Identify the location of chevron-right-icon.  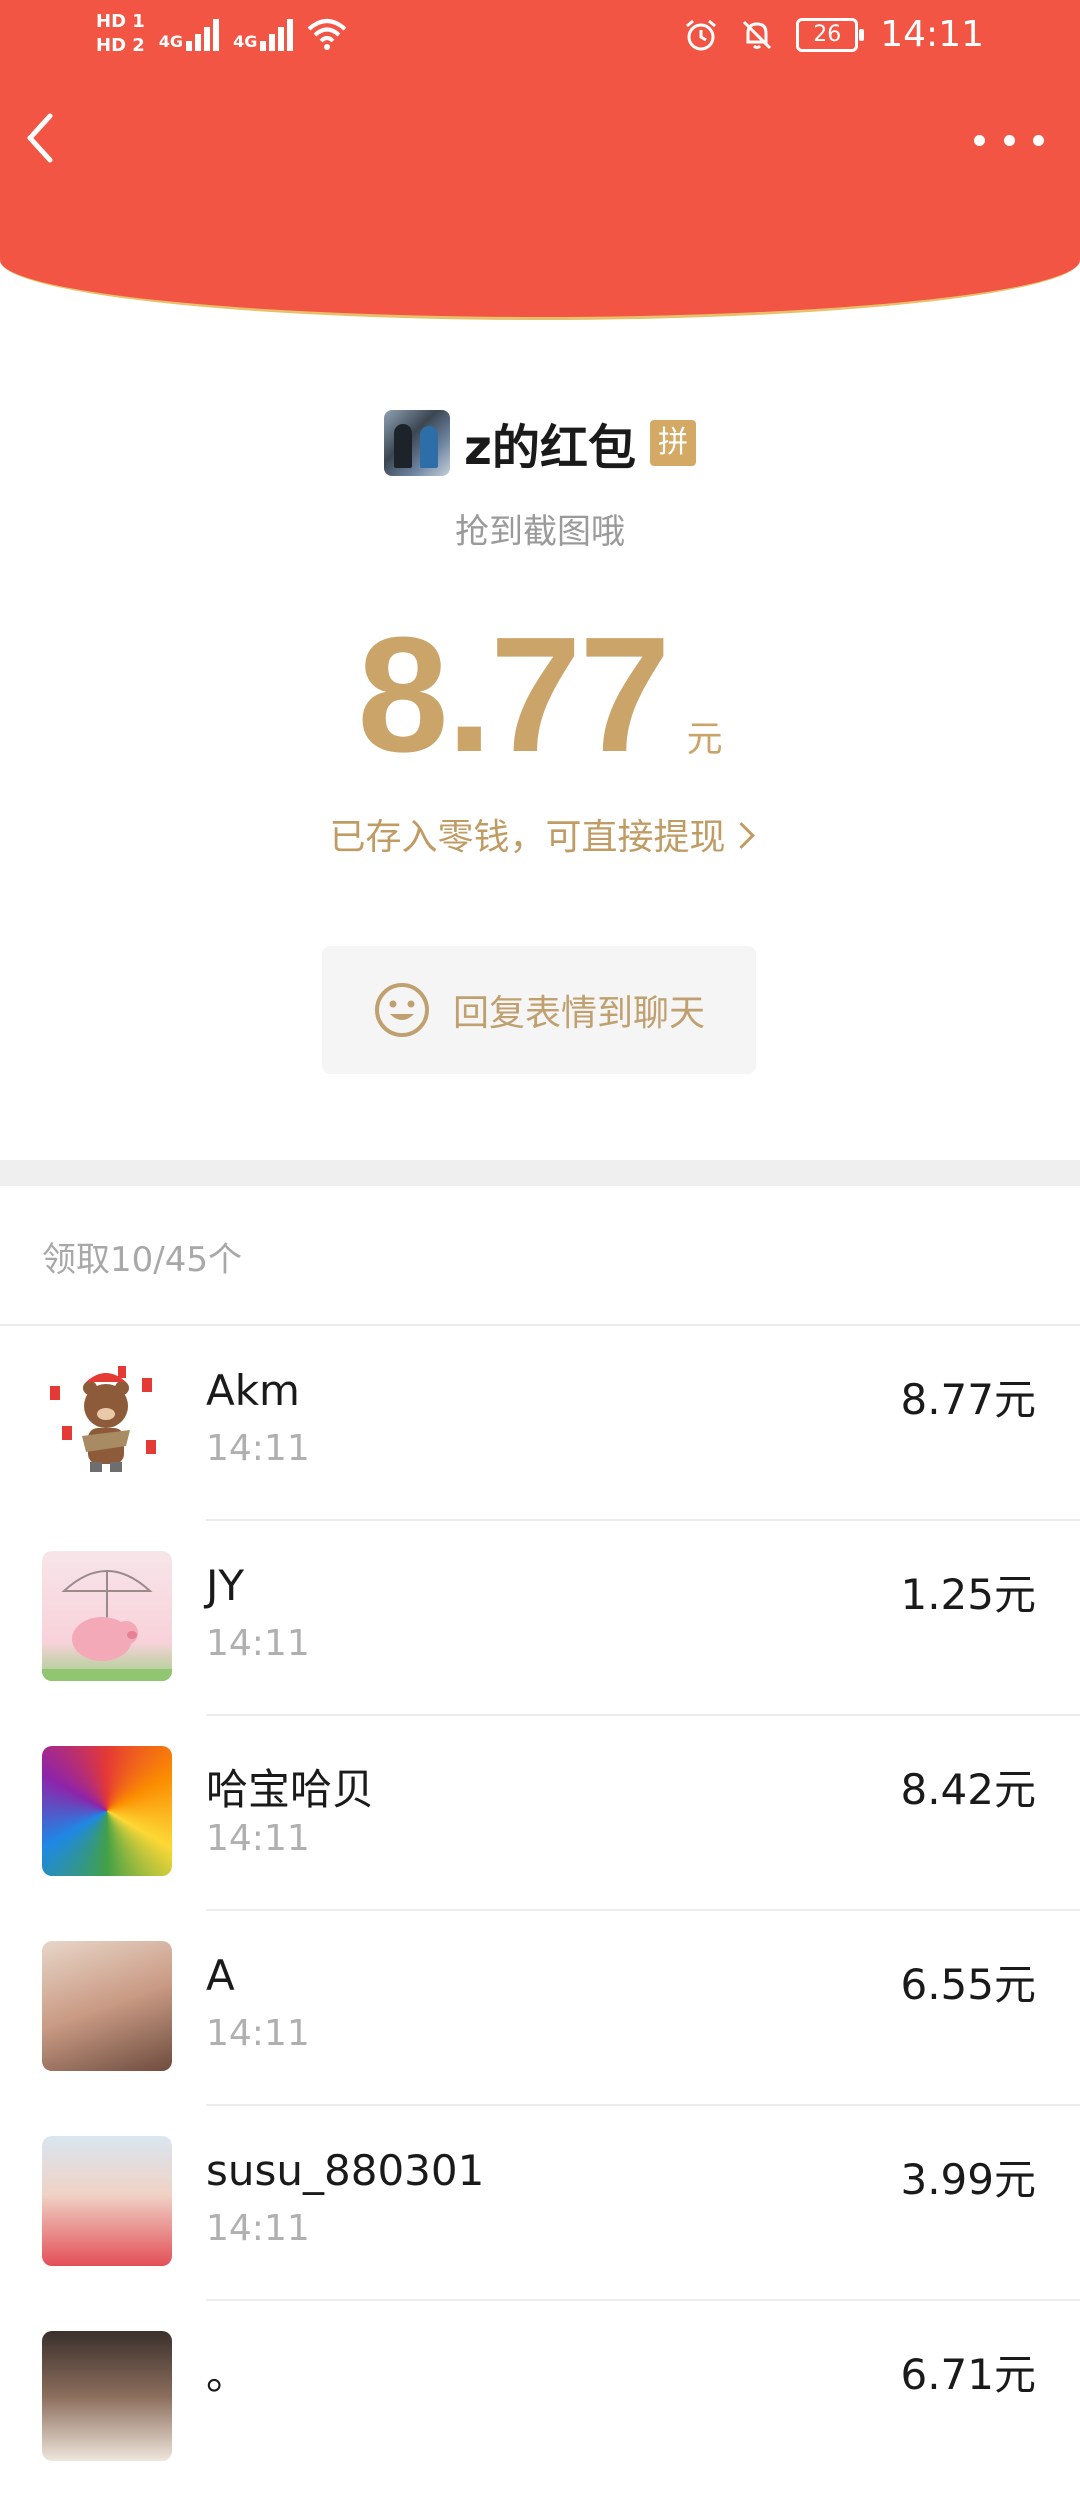
(741, 835).